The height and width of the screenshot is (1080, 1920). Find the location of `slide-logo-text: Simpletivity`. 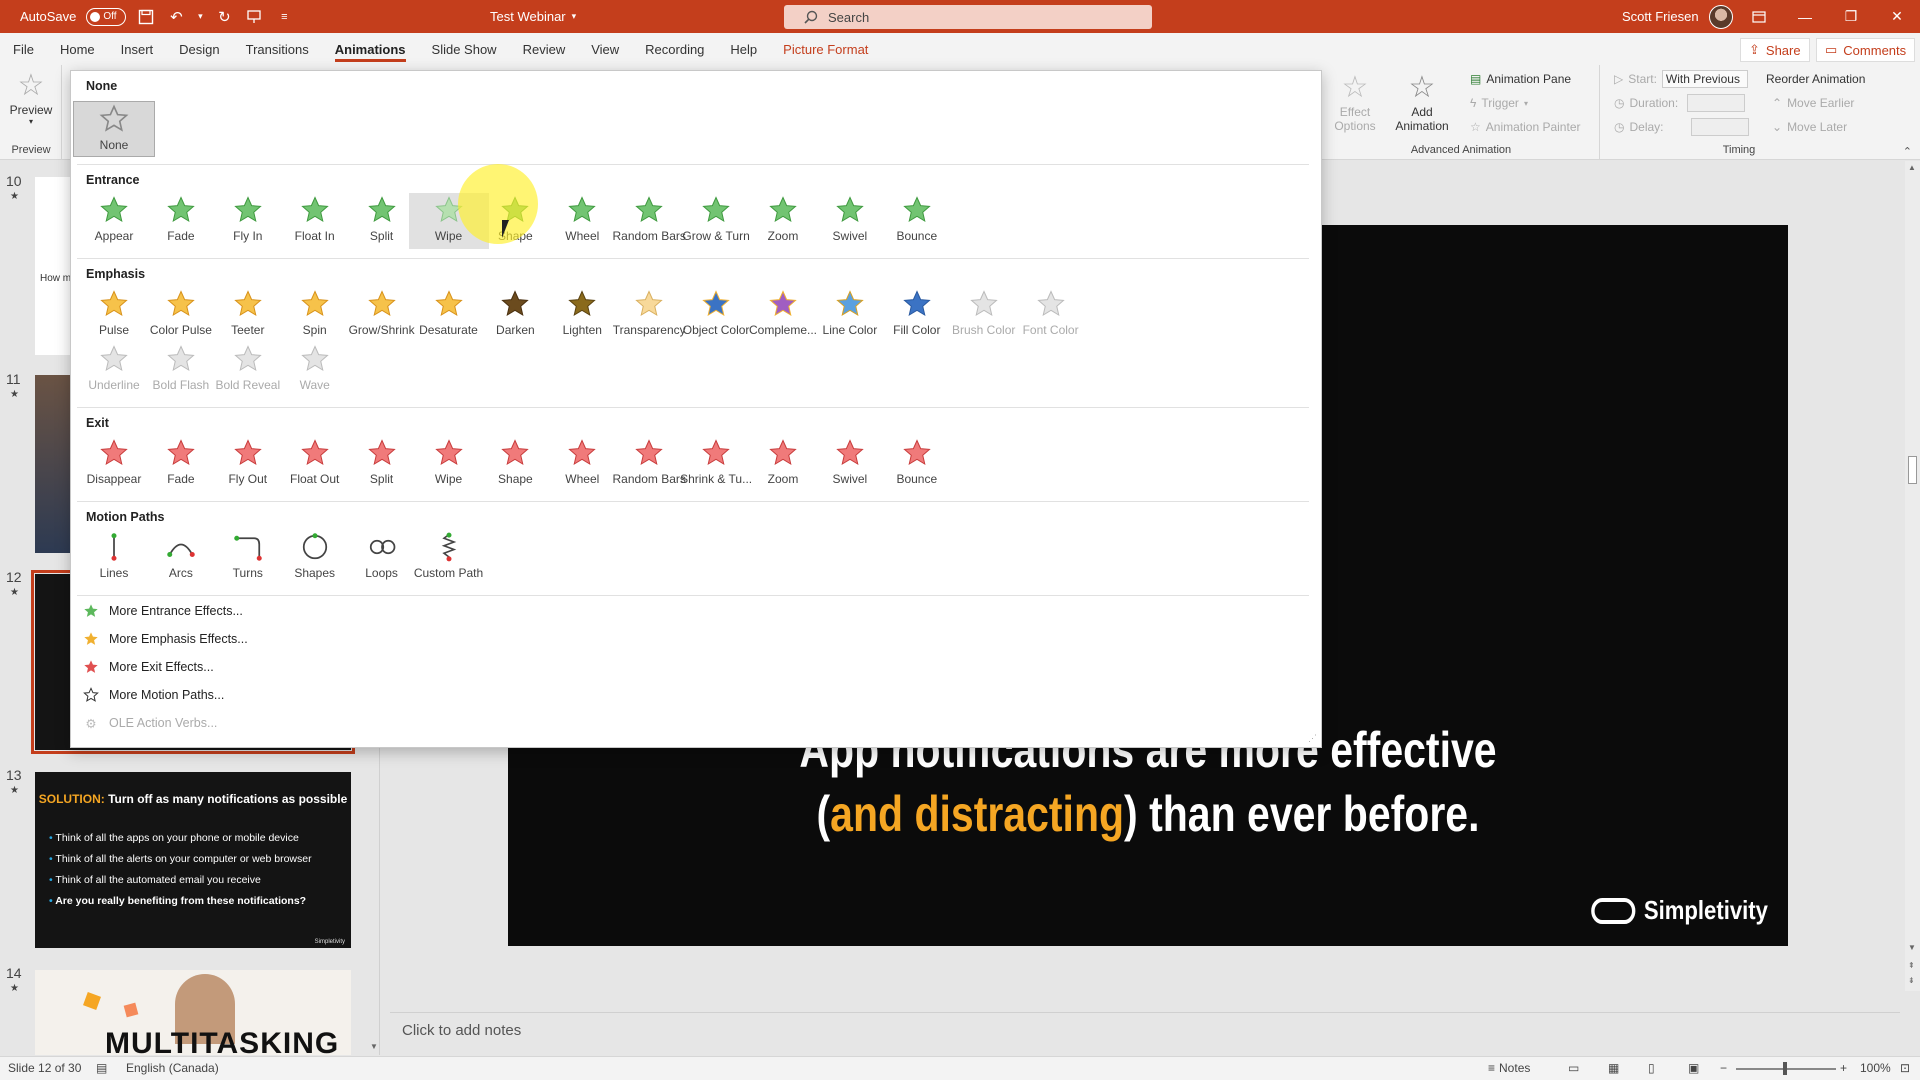

slide-logo-text: Simpletivity is located at coordinates (1705, 910).